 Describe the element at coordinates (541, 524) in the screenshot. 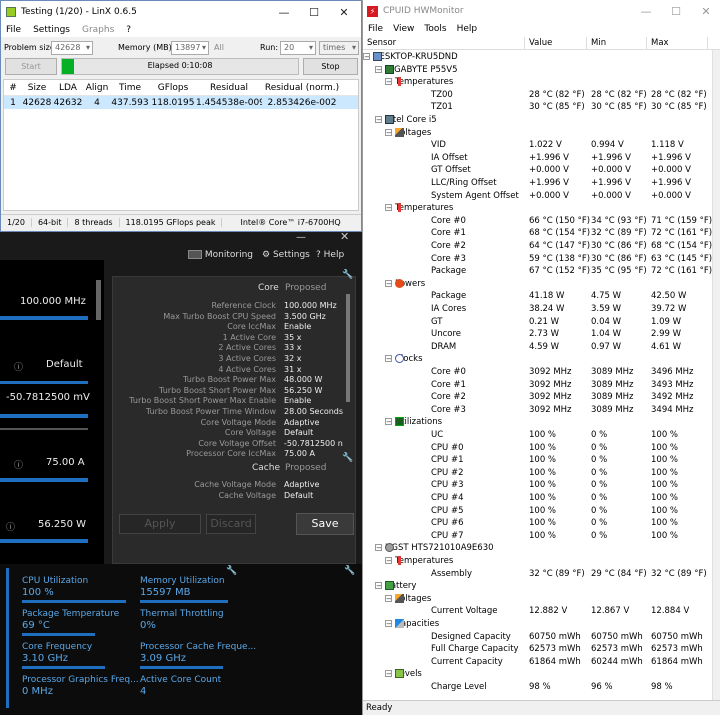

I see `sensor-row: CPU #6 100 % 0 % 100 %` at that location.